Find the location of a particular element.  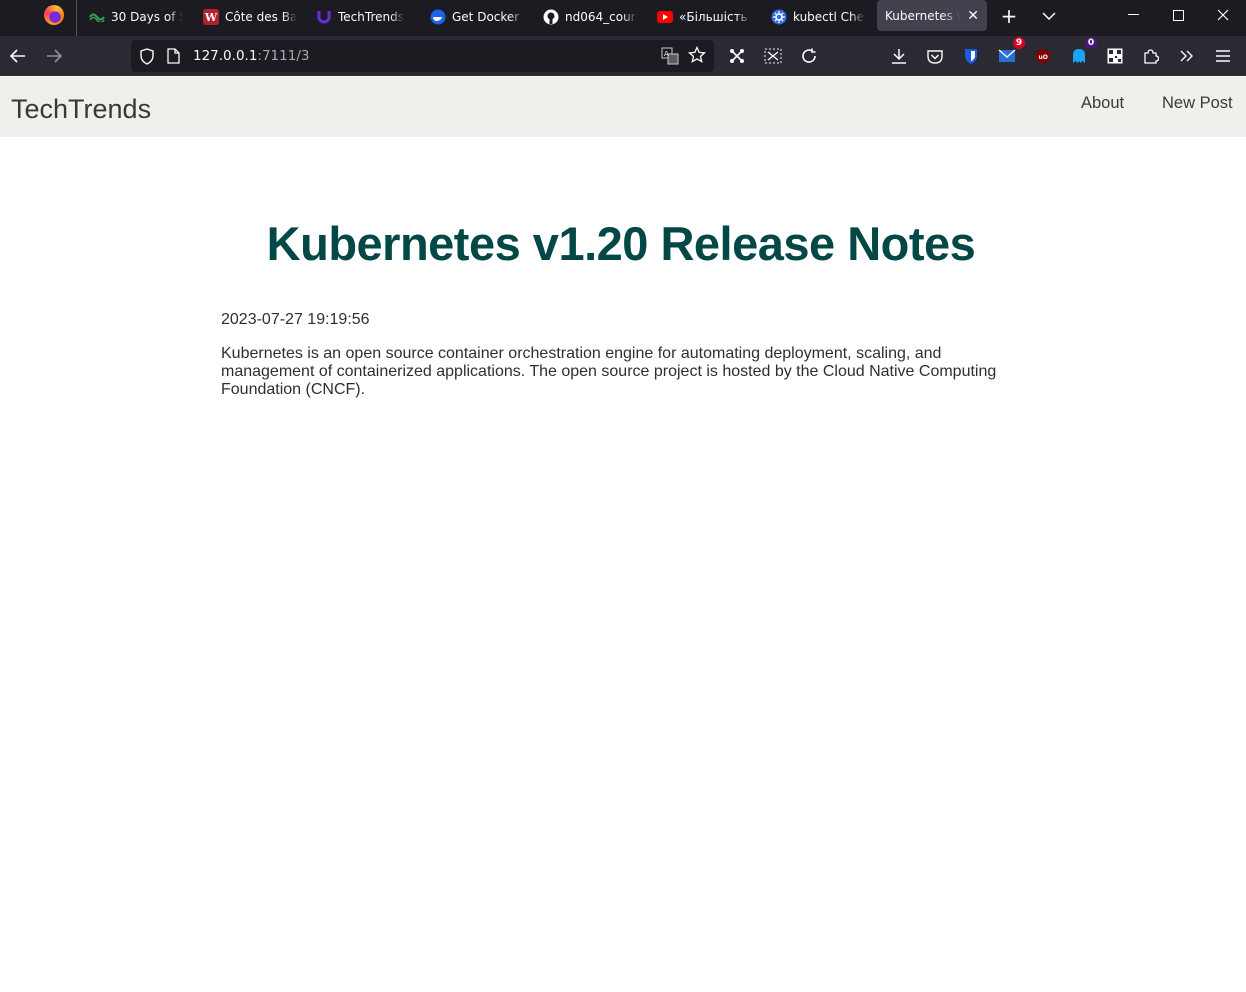

site-header: TechTrends About New Post is located at coordinates (623, 107).